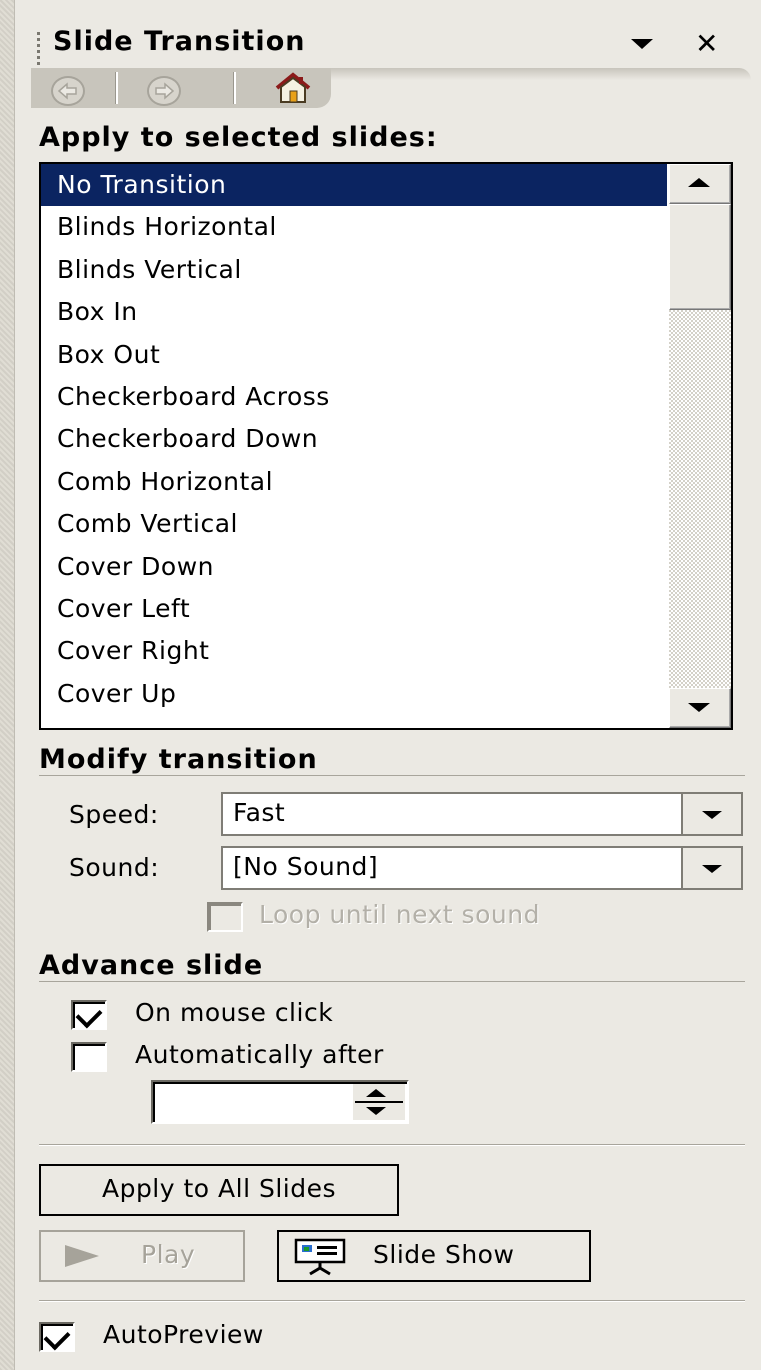  What do you see at coordinates (354, 651) in the screenshot?
I see `list-item: Cover Right` at bounding box center [354, 651].